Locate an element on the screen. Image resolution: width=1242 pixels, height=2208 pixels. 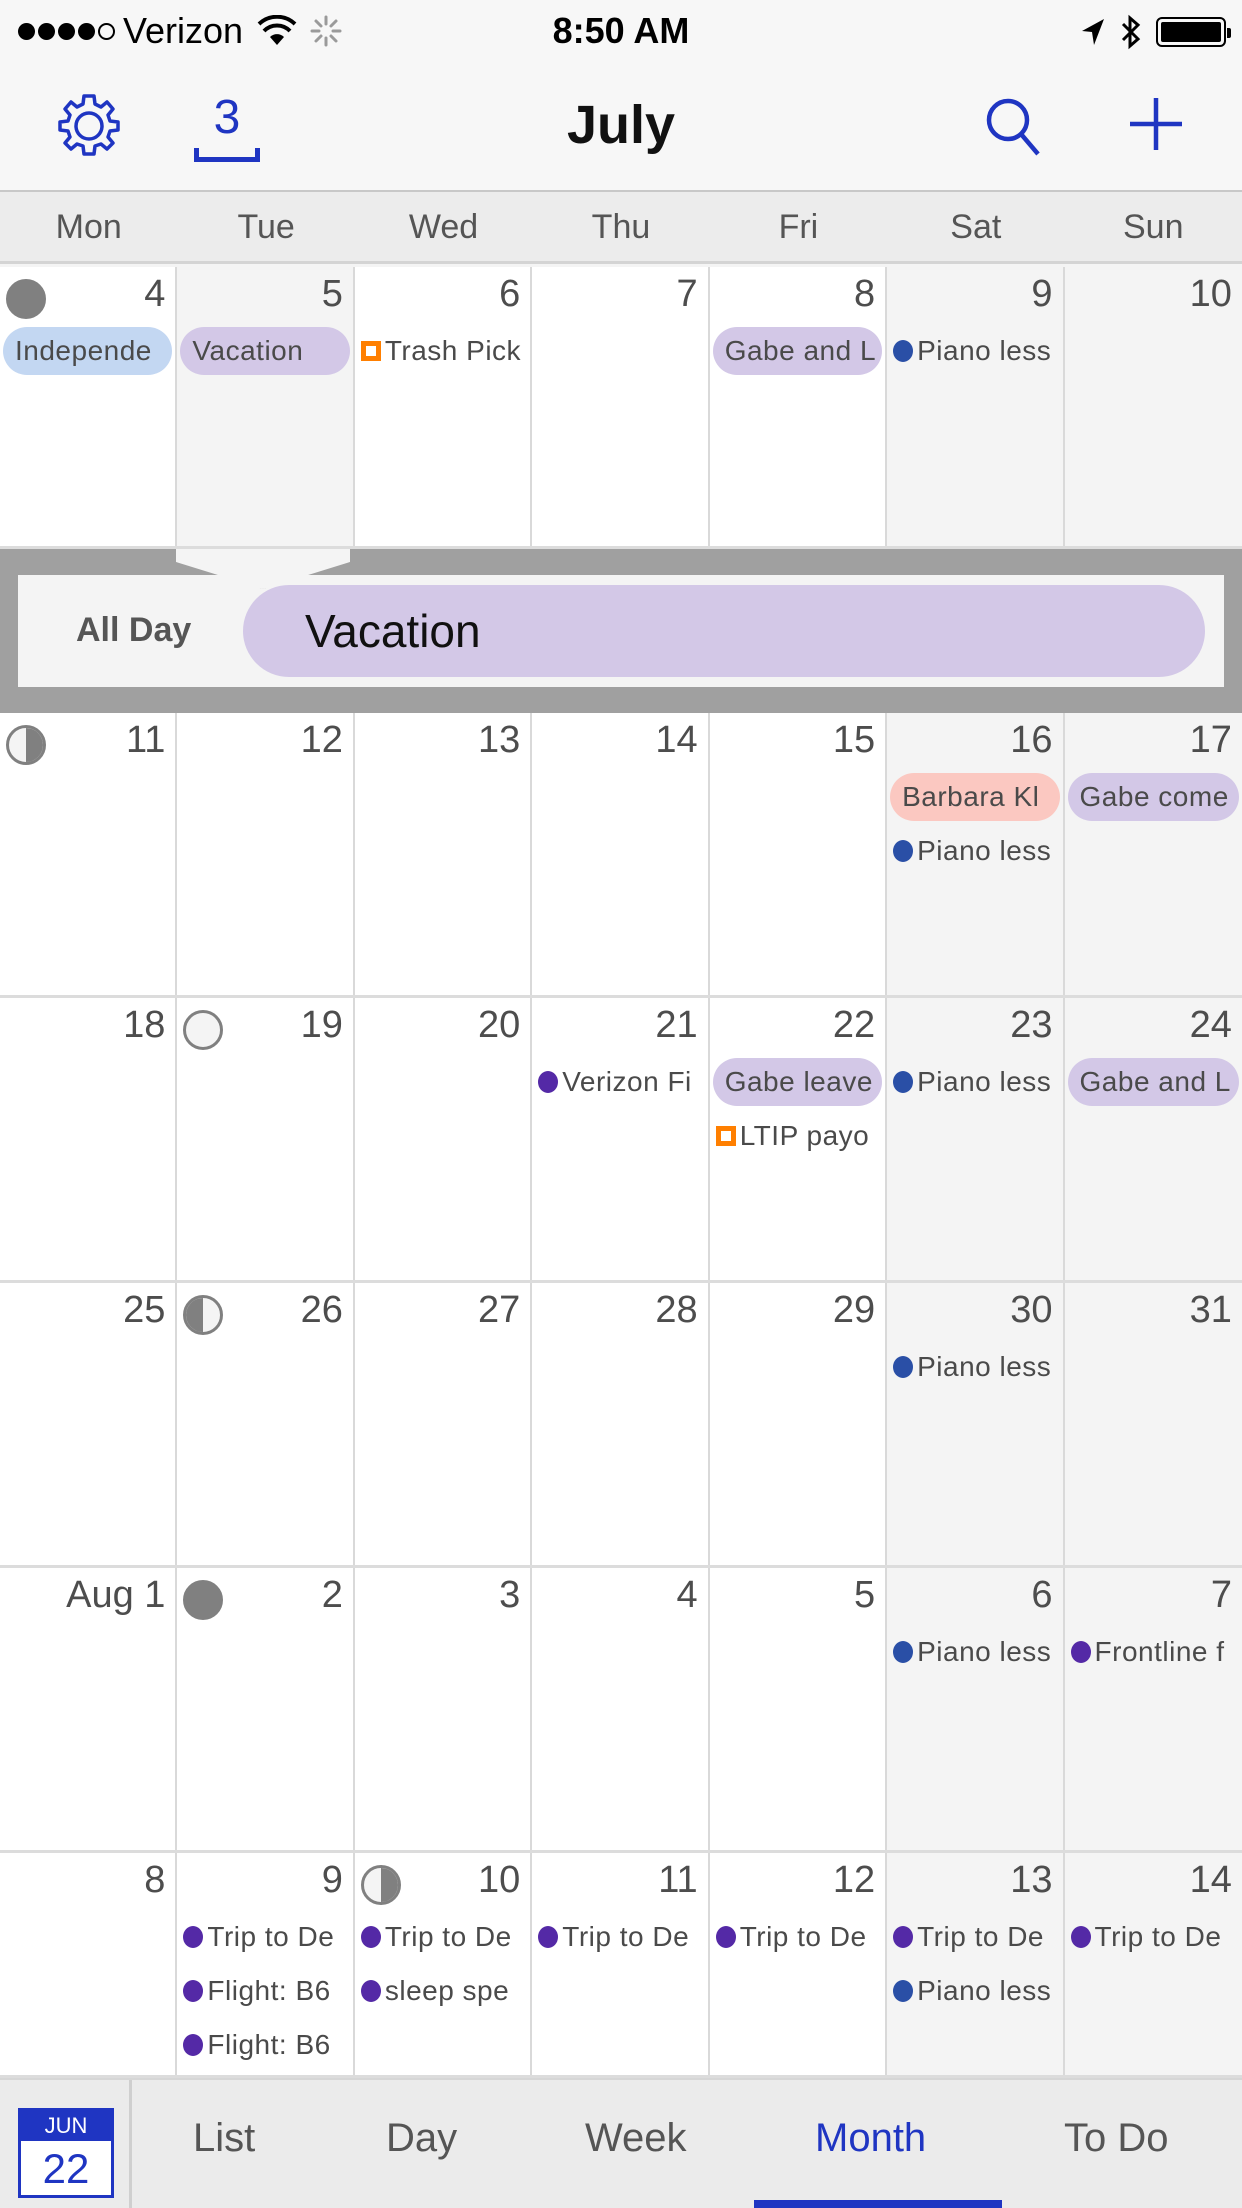
day-cell: 11 is located at coordinates (89, 854).